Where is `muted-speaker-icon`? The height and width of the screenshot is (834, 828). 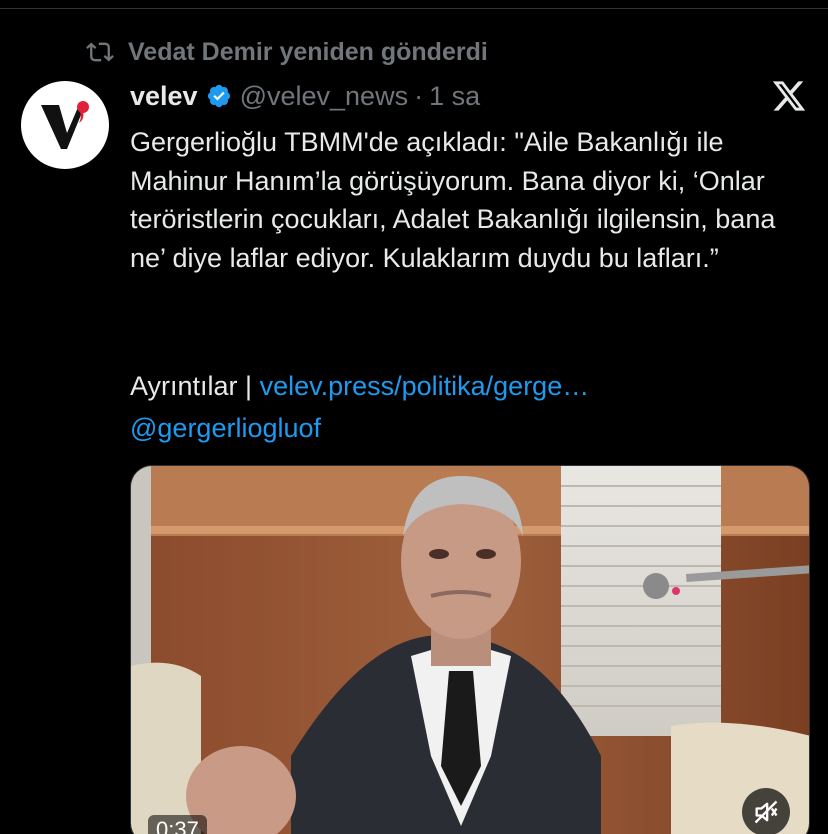
muted-speaker-icon is located at coordinates (766, 812).